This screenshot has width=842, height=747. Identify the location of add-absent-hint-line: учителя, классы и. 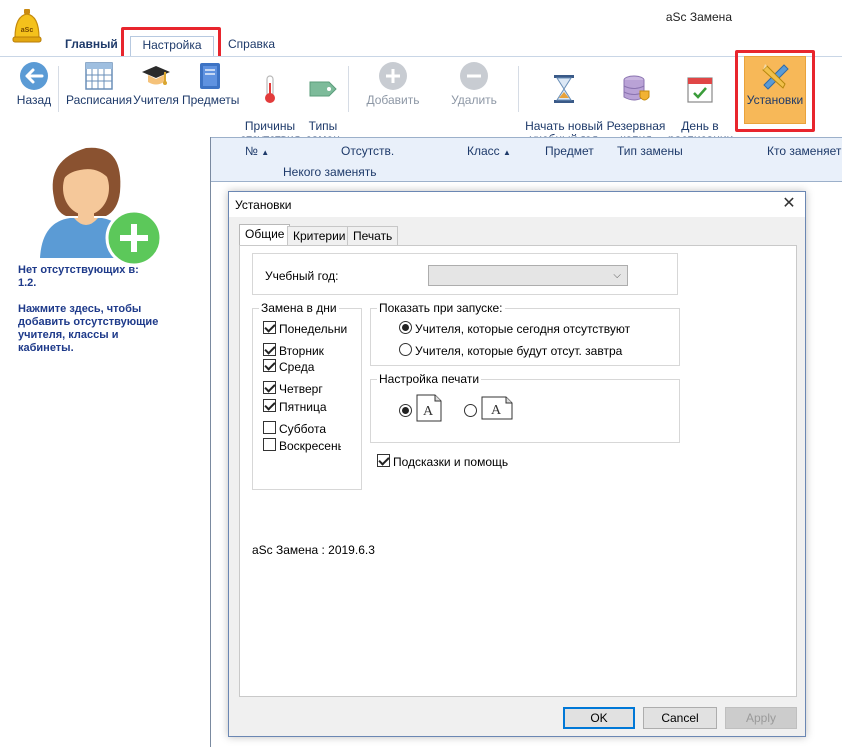
(68, 335).